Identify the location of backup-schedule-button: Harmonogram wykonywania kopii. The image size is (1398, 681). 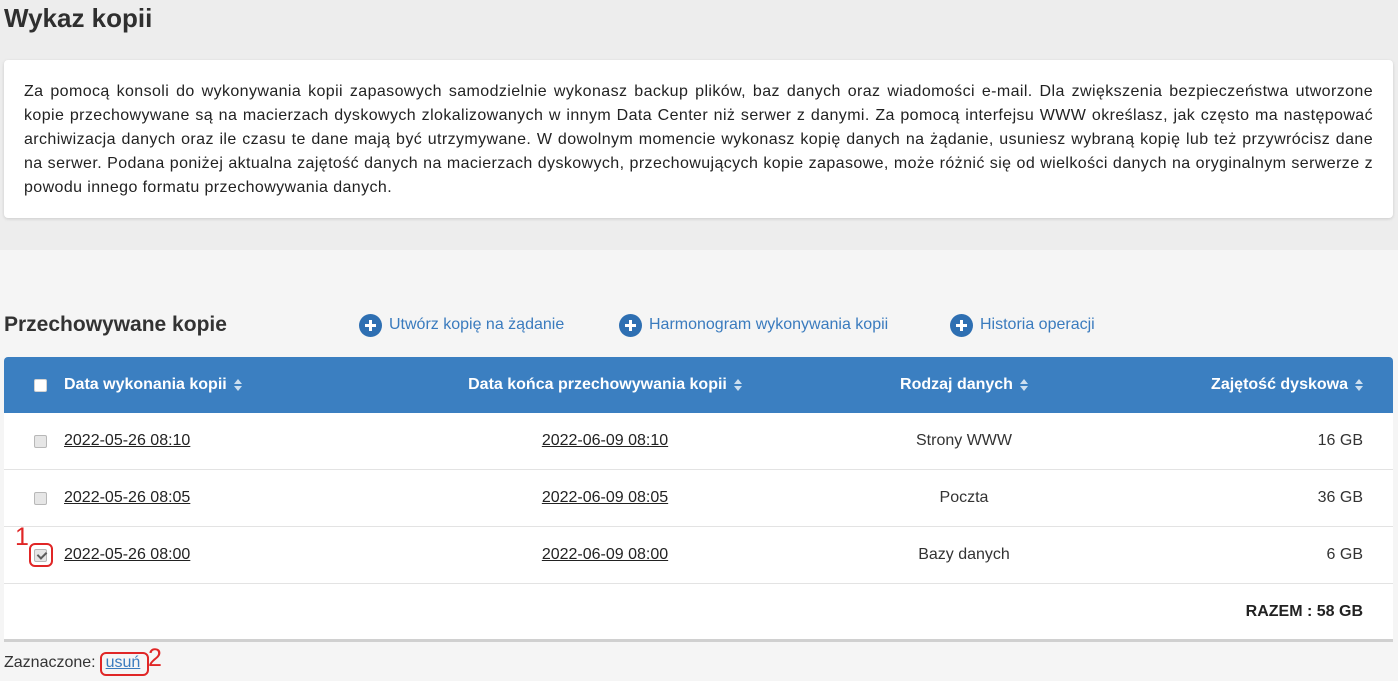
(753, 325).